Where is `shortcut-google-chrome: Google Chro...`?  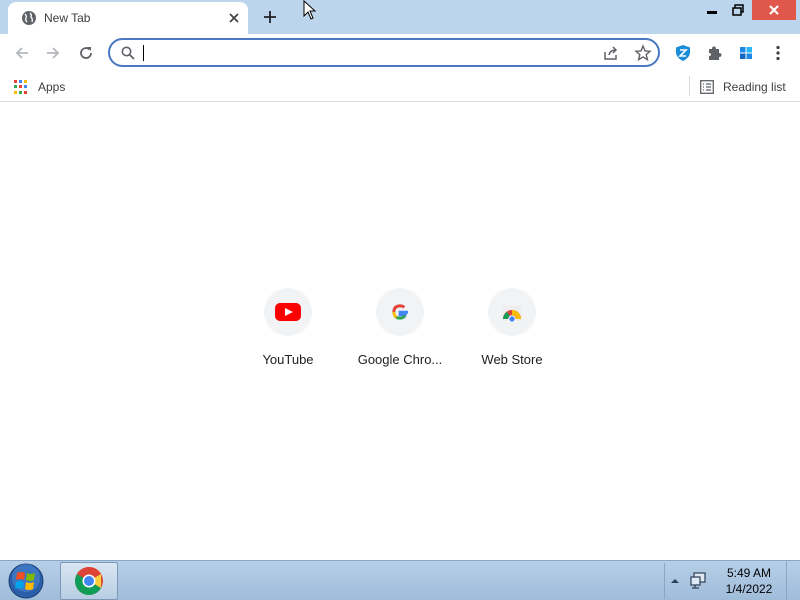 shortcut-google-chrome: Google Chro... is located at coordinates (400, 333).